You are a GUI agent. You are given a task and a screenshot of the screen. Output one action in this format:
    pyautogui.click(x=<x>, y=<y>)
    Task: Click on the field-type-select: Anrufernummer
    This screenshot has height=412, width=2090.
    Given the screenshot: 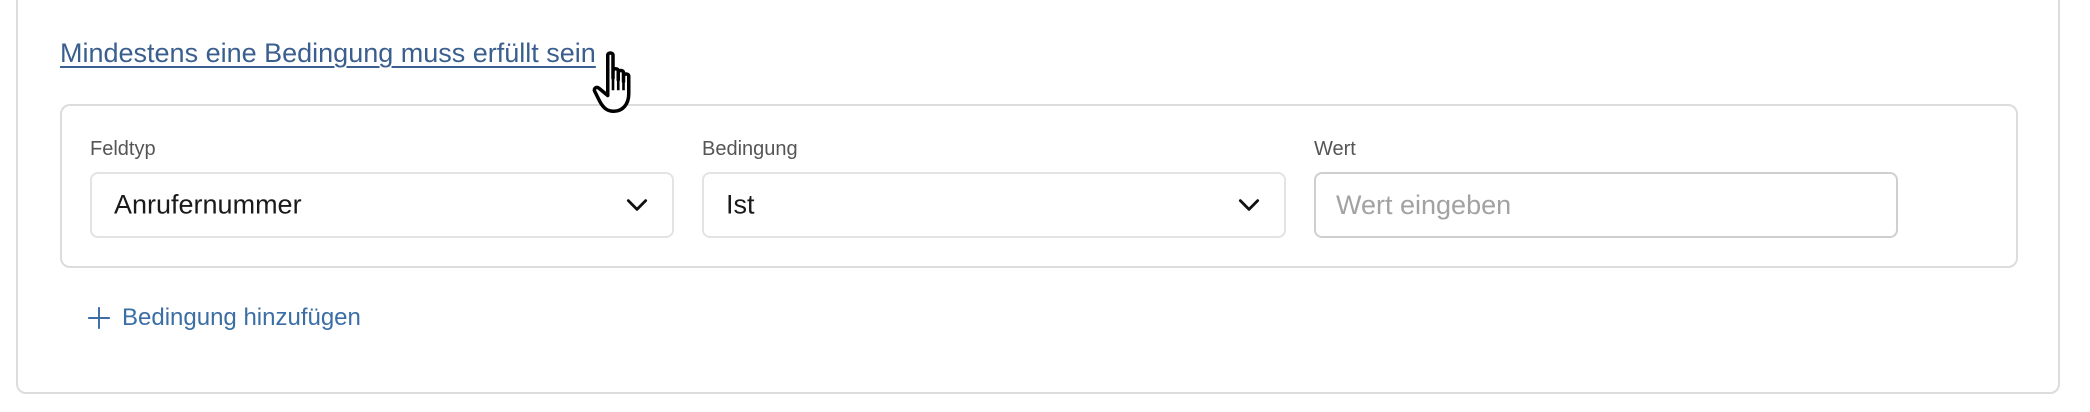 What is the action you would take?
    pyautogui.click(x=382, y=205)
    